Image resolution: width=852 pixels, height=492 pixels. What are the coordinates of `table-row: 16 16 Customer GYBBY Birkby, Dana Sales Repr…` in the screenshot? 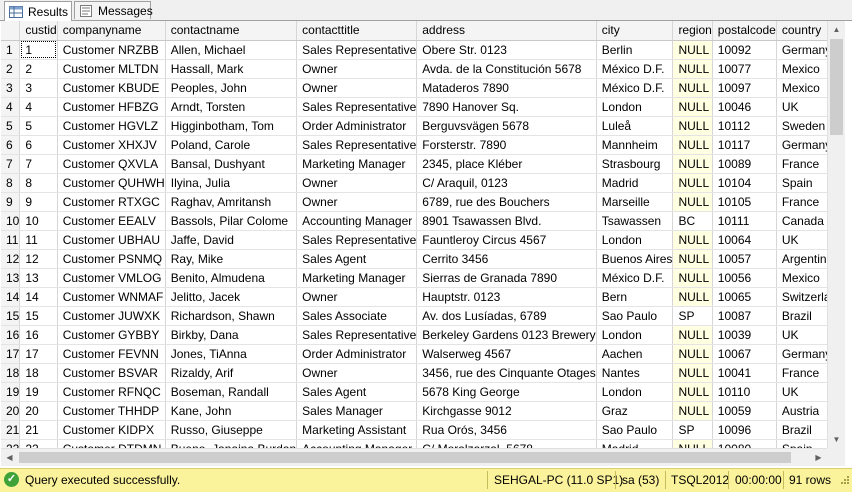 It's located at (414, 335).